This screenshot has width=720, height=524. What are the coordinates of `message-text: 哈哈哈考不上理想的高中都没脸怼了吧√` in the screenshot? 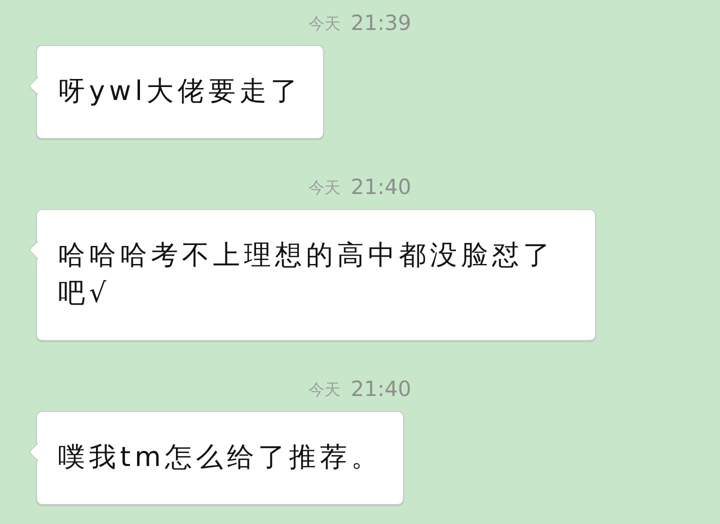 It's located at (306, 275).